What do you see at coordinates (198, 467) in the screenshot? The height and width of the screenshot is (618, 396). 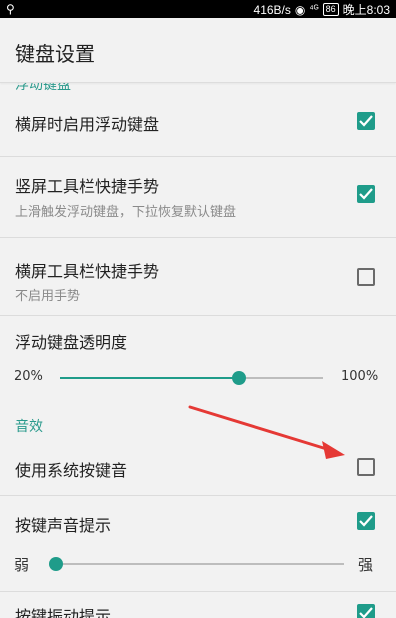 I see `setting-row-system-key-sound: 使用系统按键音` at bounding box center [198, 467].